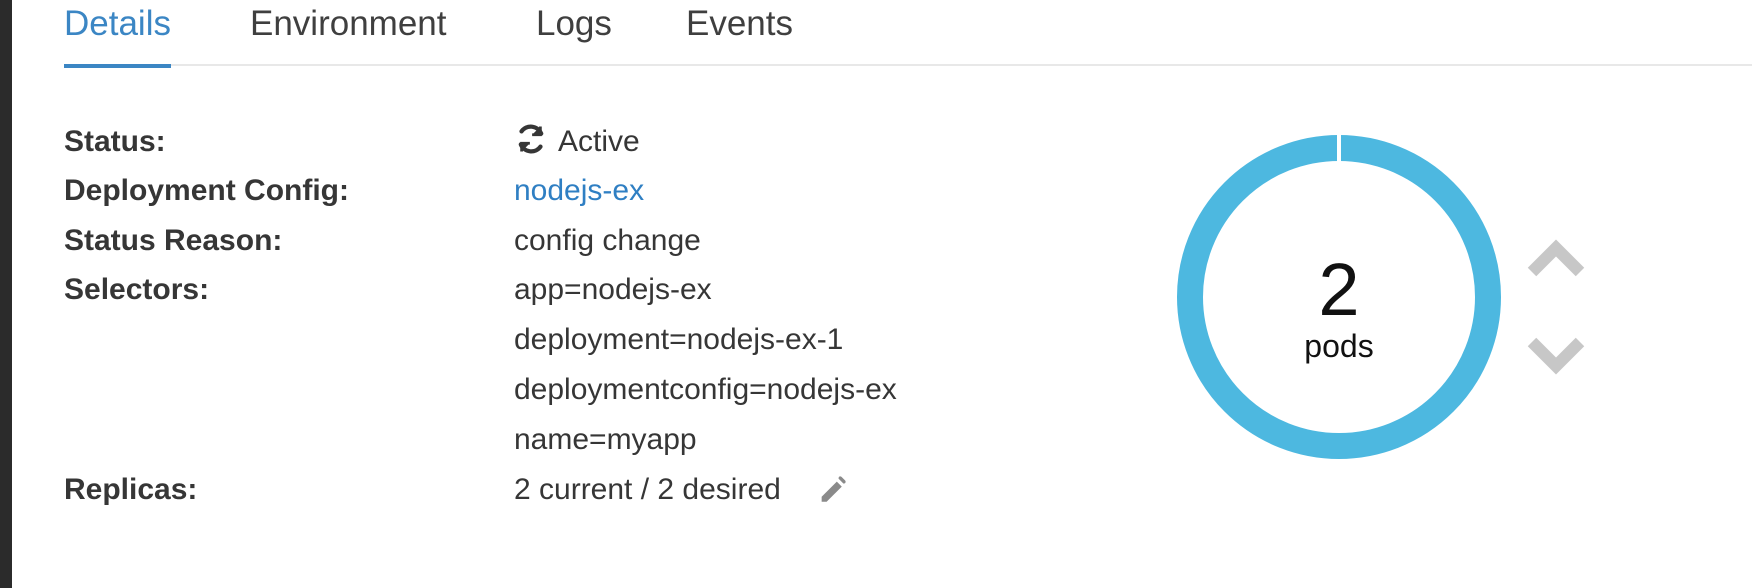  What do you see at coordinates (137, 289) in the screenshot?
I see `selectors-label: Selectors:` at bounding box center [137, 289].